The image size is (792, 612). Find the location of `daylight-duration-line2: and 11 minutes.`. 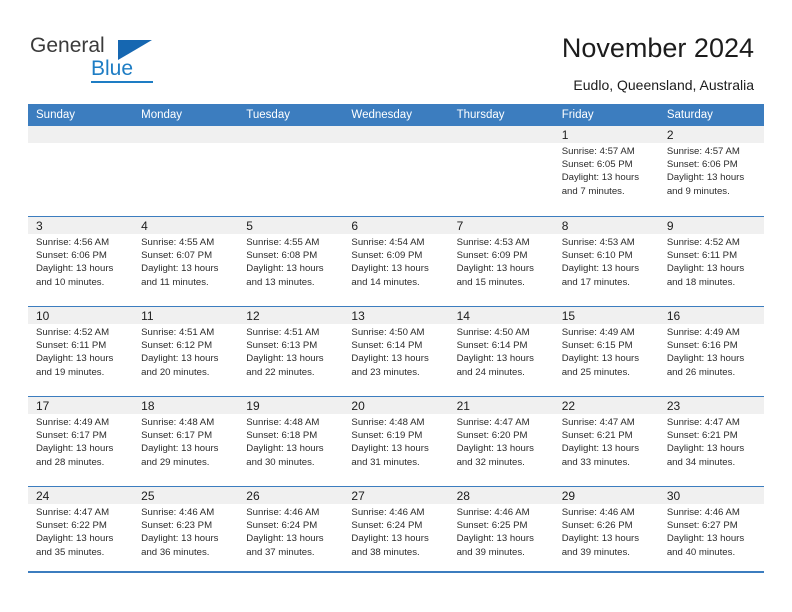

daylight-duration-line2: and 11 minutes. is located at coordinates (175, 282).